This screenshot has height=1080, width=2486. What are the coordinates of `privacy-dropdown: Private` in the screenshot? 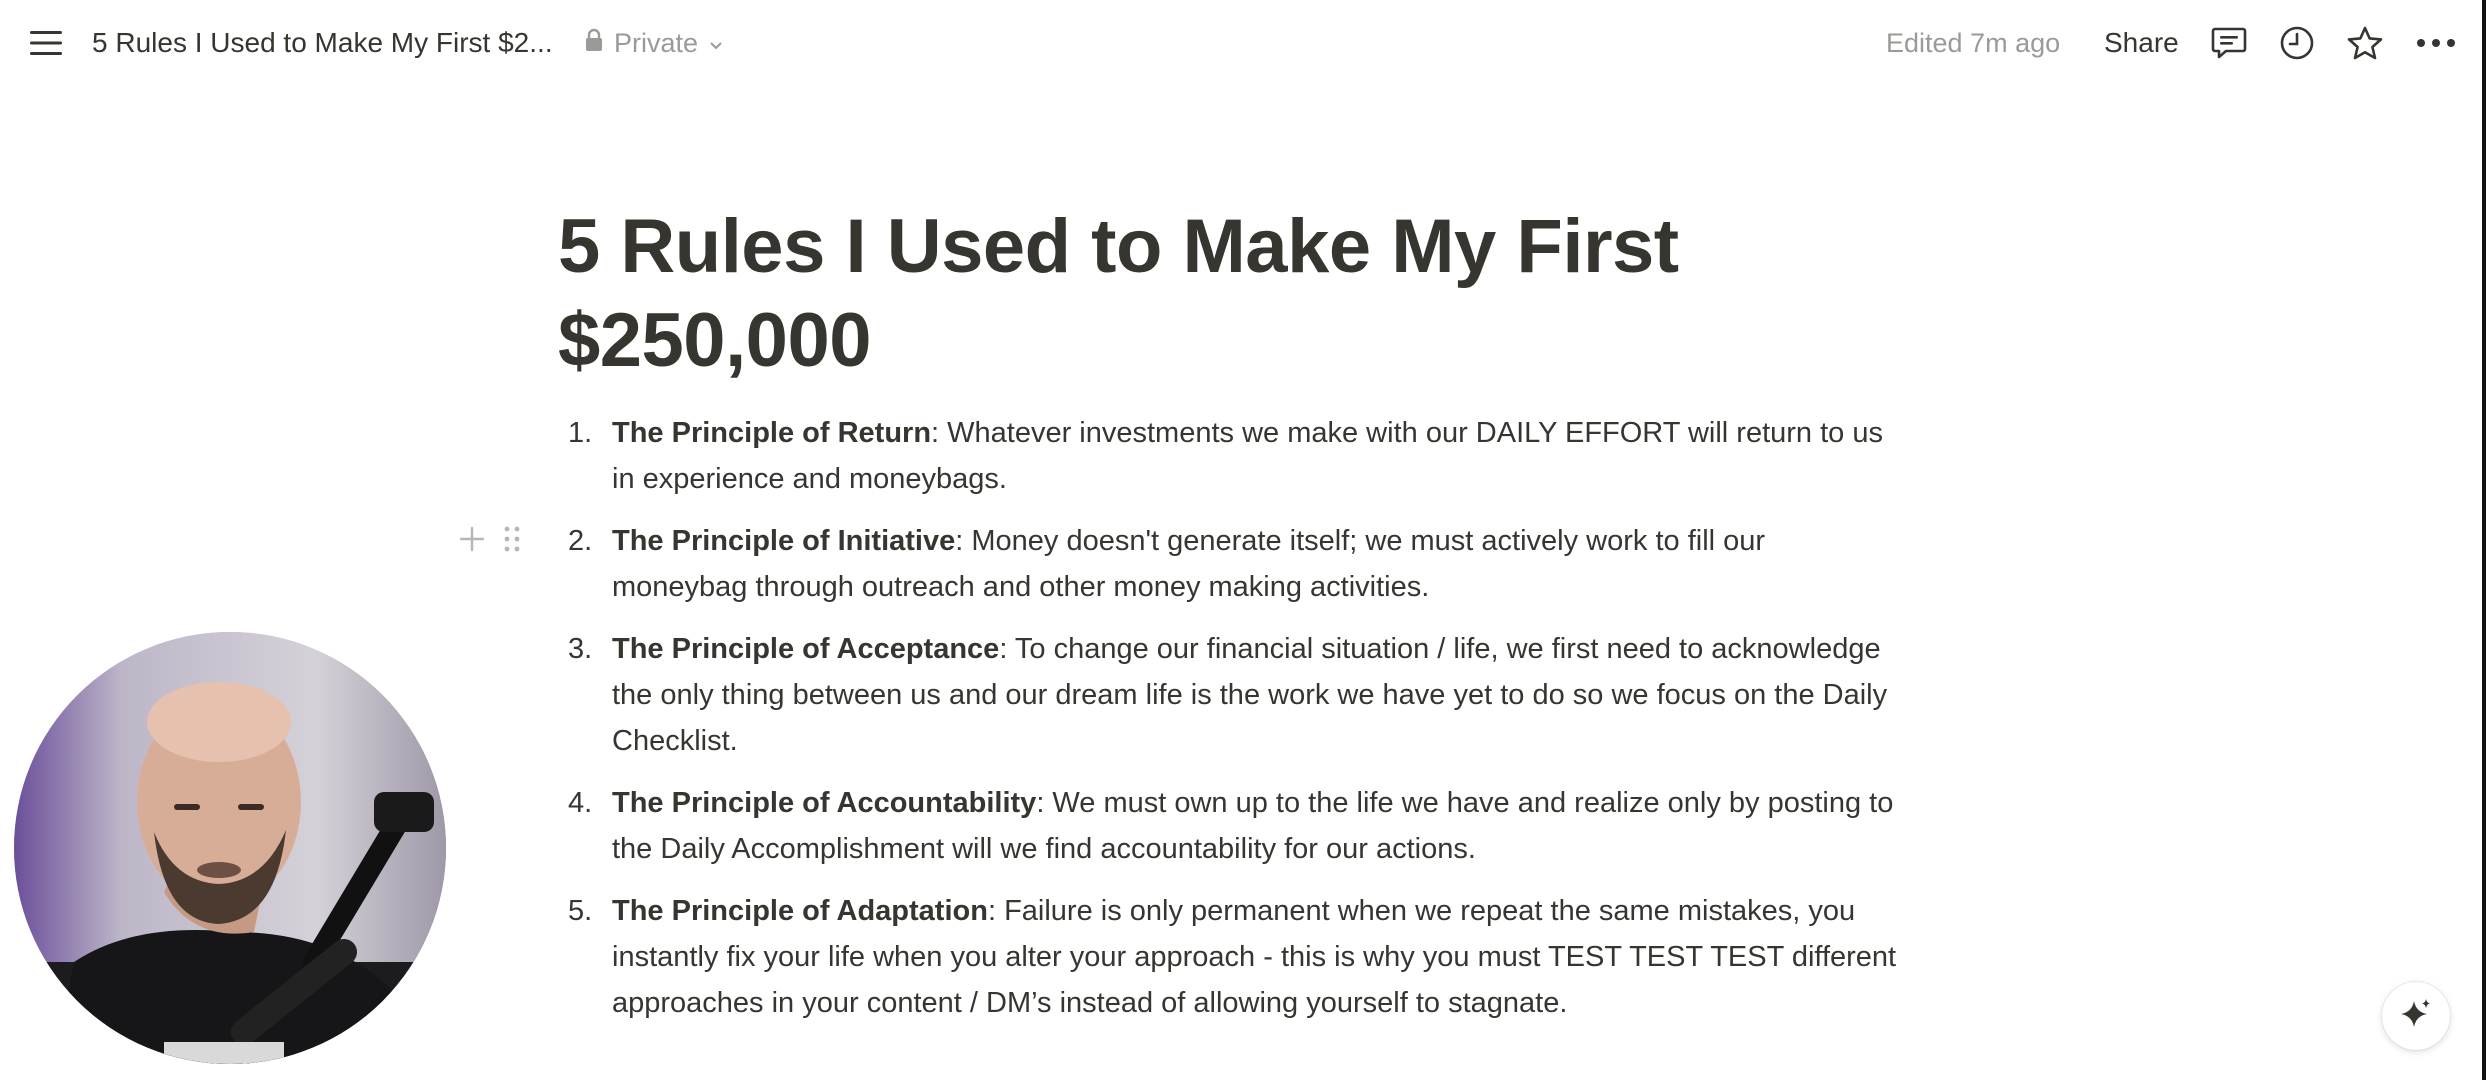 It's located at (654, 43).